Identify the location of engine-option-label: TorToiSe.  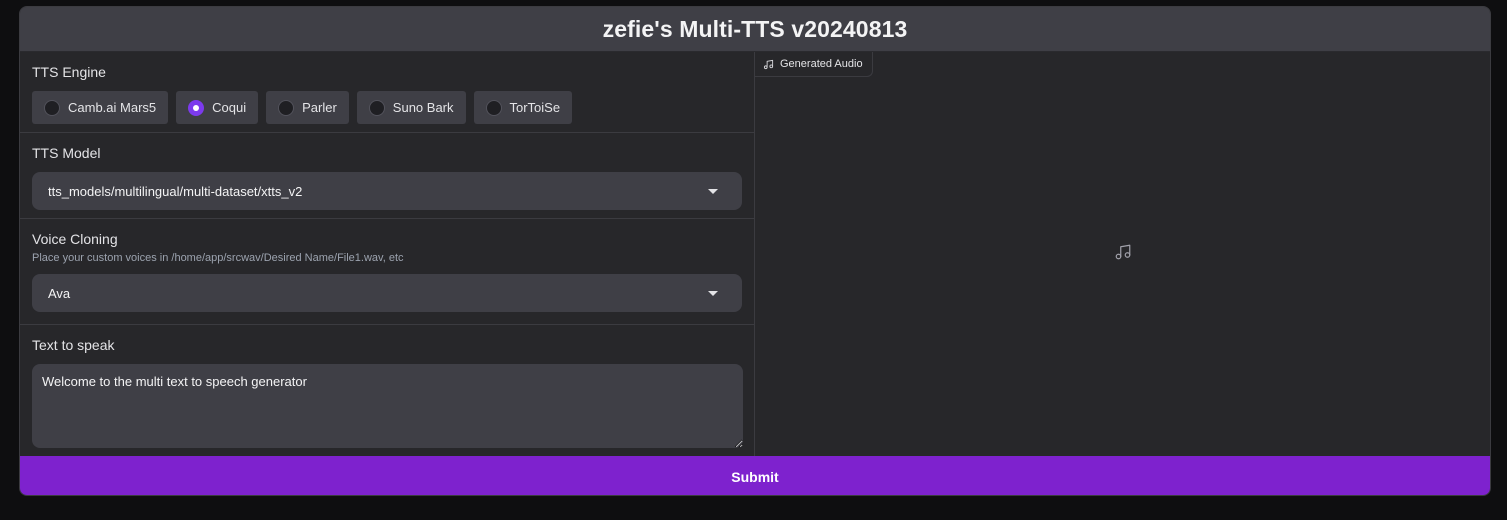
(535, 107).